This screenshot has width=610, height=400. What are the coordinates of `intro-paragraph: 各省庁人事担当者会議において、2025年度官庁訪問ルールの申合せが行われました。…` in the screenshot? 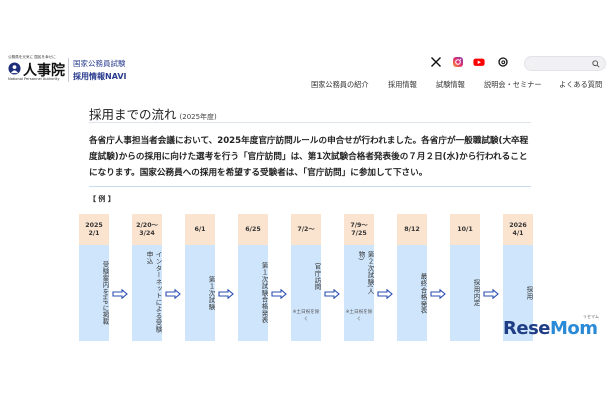 It's located at (309, 157).